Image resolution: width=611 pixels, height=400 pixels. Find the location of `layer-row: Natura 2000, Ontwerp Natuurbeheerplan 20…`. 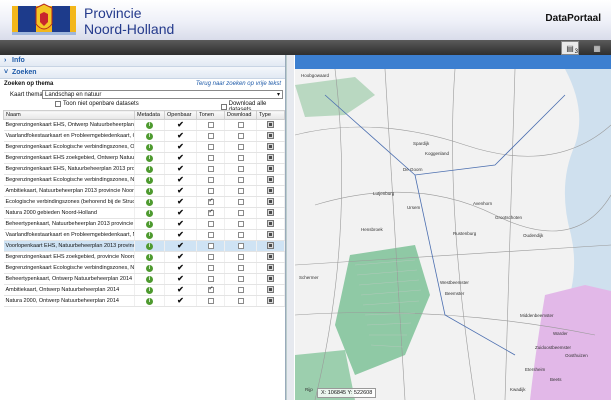

layer-row: Natura 2000, Ontwerp Natuurbeheerplan 20… is located at coordinates (144, 301).